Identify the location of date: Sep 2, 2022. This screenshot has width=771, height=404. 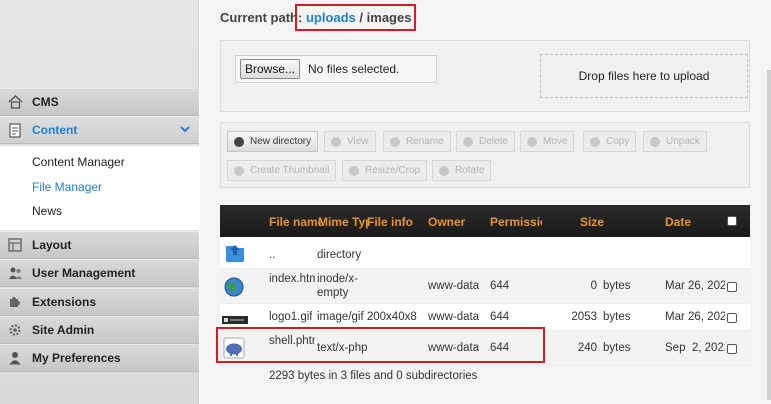
(695, 348).